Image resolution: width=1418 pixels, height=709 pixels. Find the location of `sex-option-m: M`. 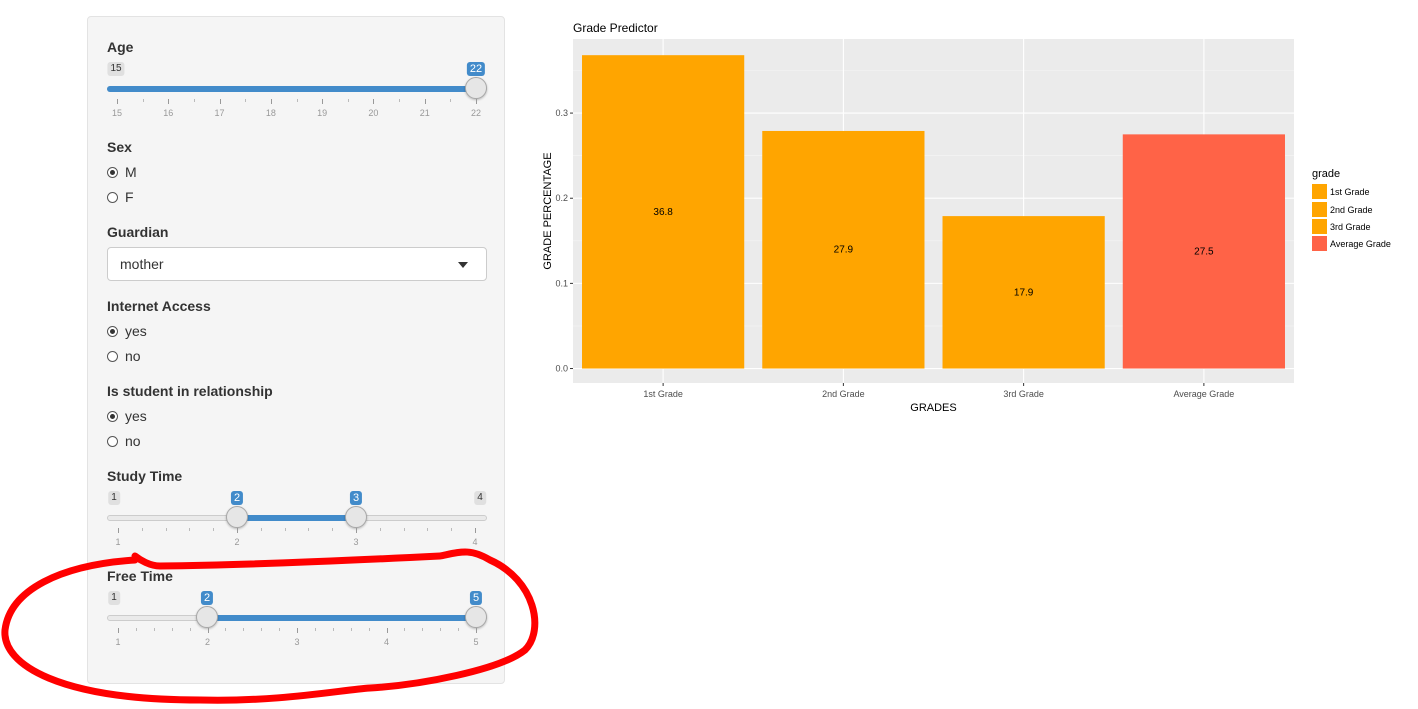

sex-option-m: M is located at coordinates (122, 172).